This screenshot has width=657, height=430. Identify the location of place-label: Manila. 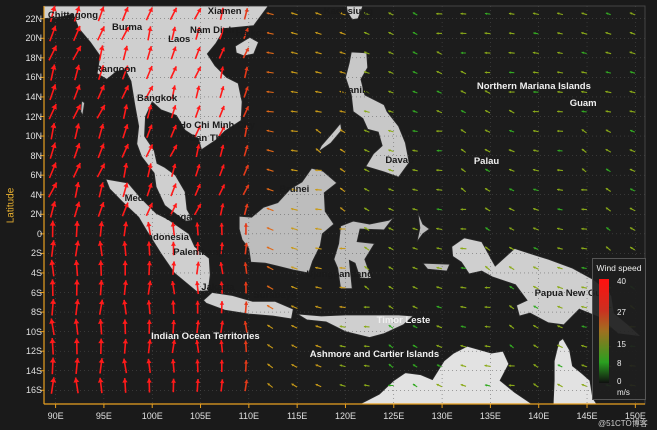
(355, 91).